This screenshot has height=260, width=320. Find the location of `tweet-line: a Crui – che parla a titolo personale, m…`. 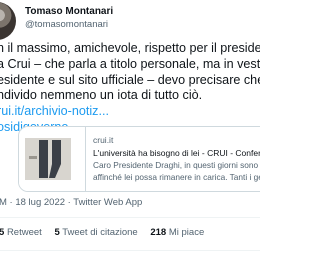

tweet-line: a Crui – che parla a titolo personale, m… is located at coordinates (130, 63).